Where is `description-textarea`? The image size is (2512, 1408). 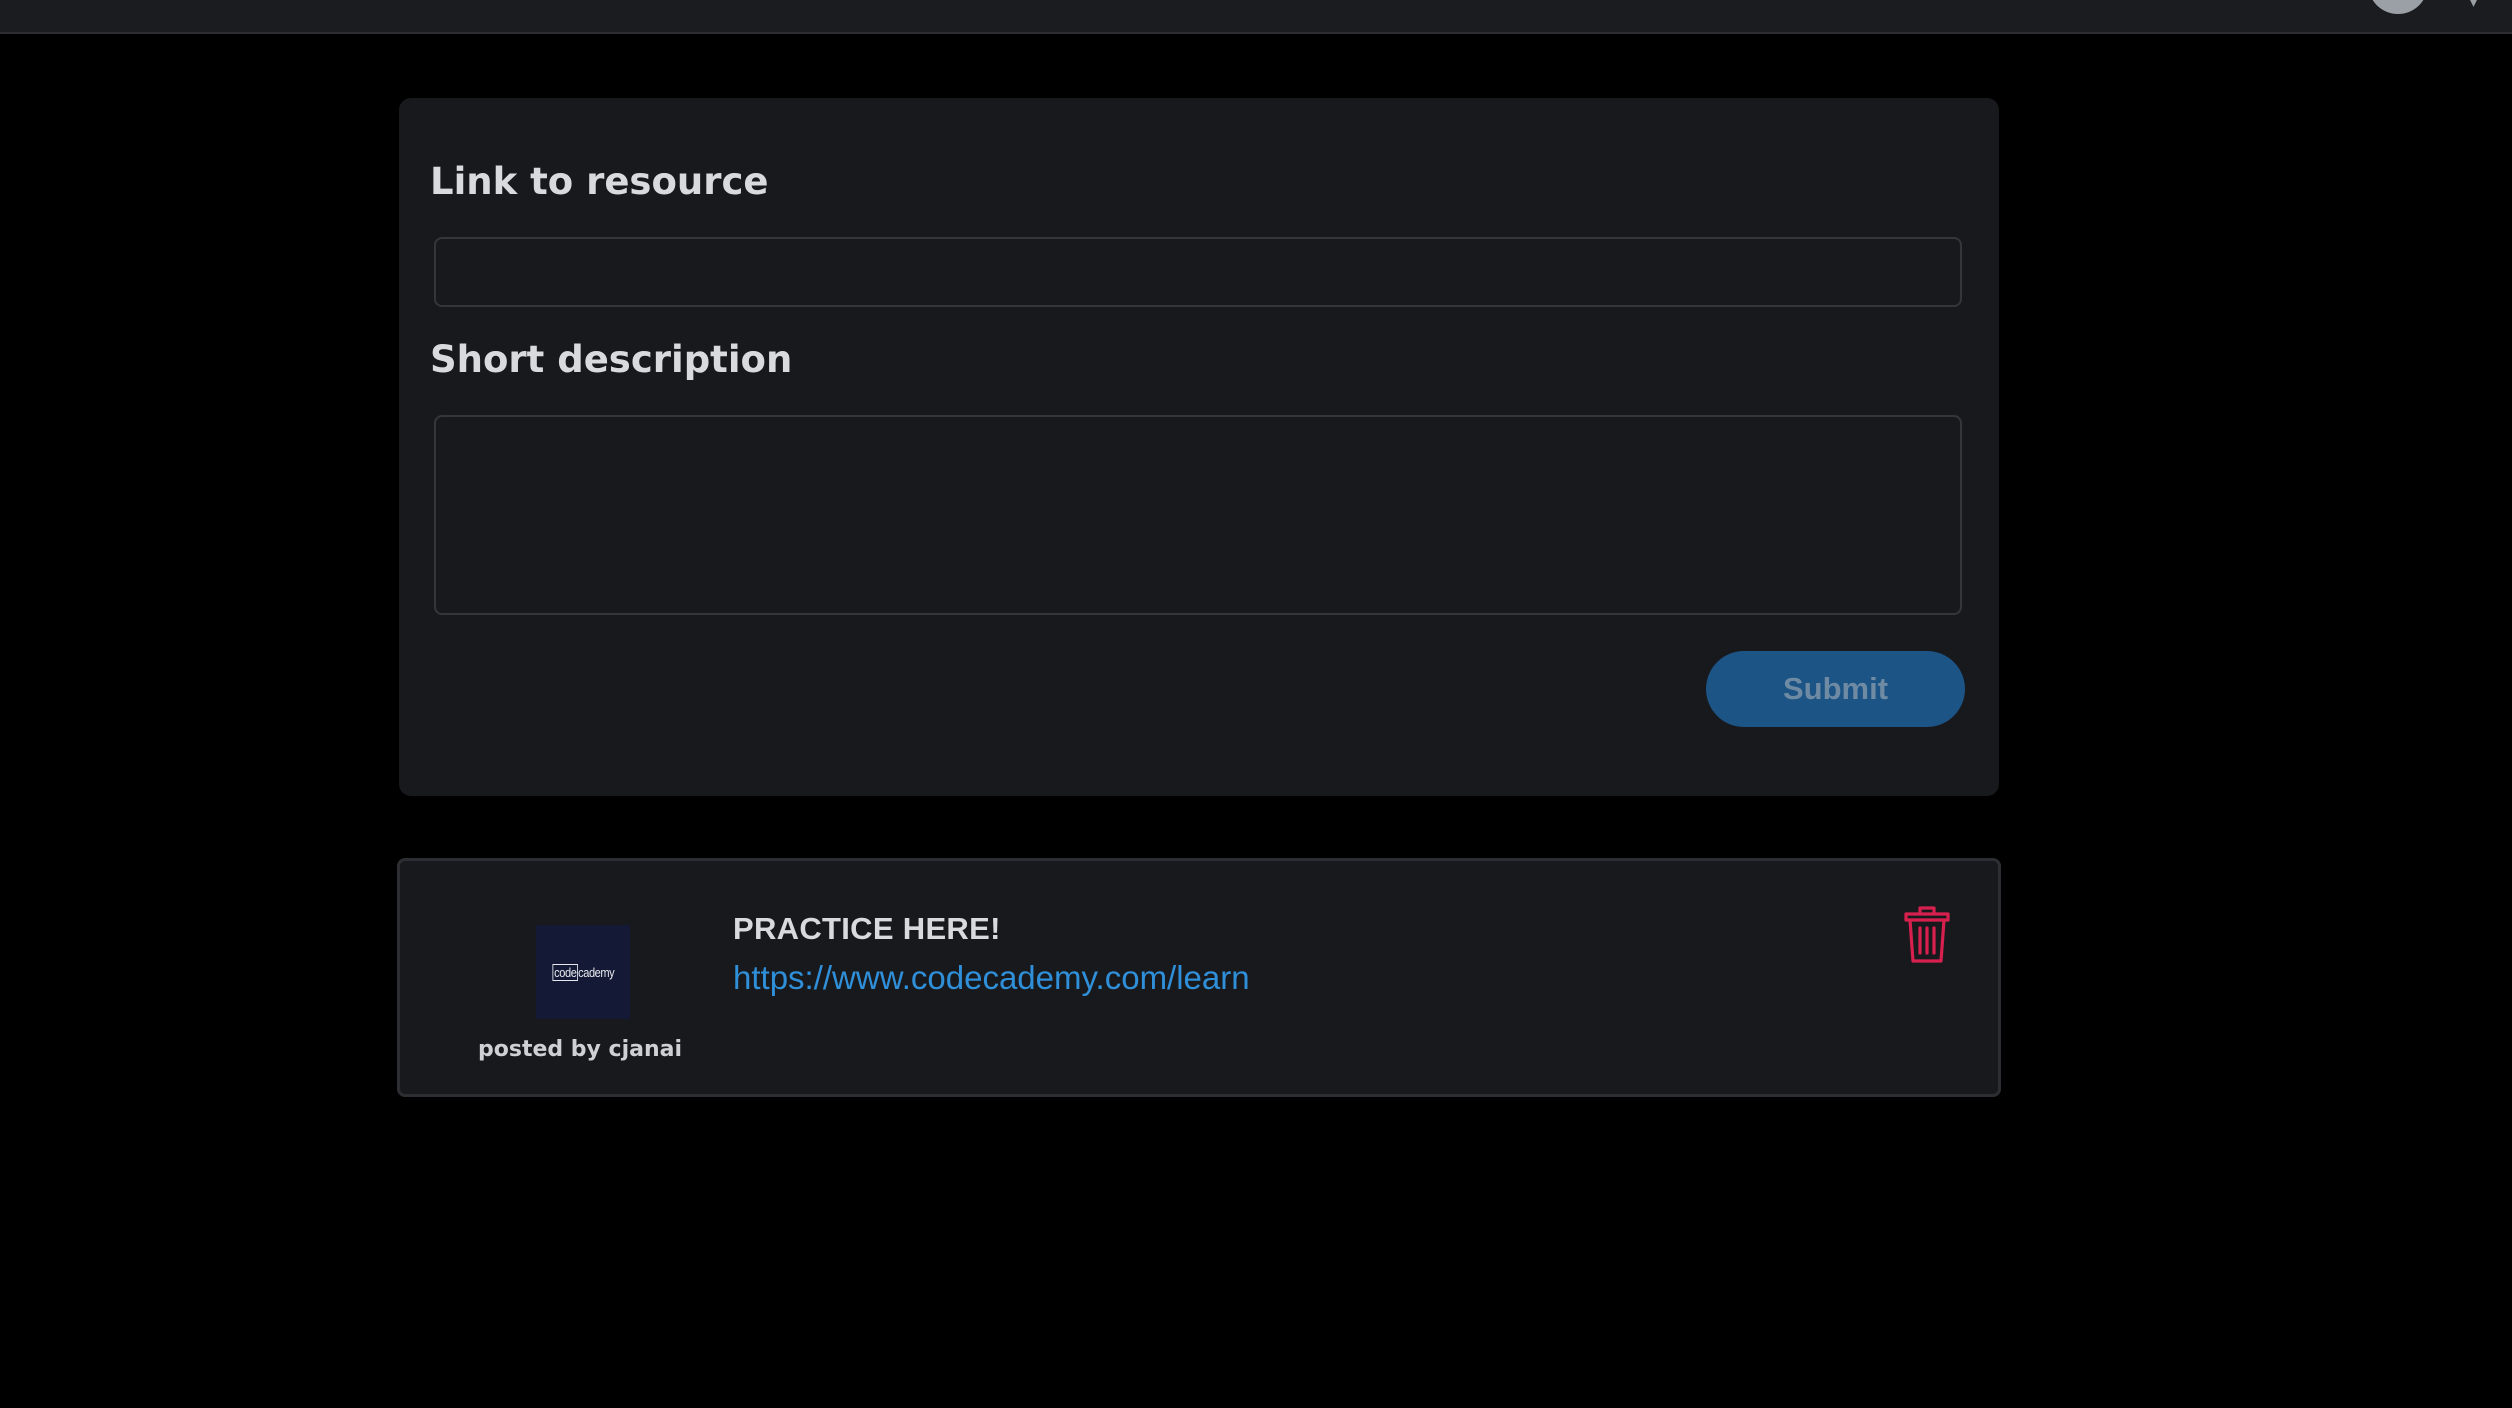
description-textarea is located at coordinates (1198, 515).